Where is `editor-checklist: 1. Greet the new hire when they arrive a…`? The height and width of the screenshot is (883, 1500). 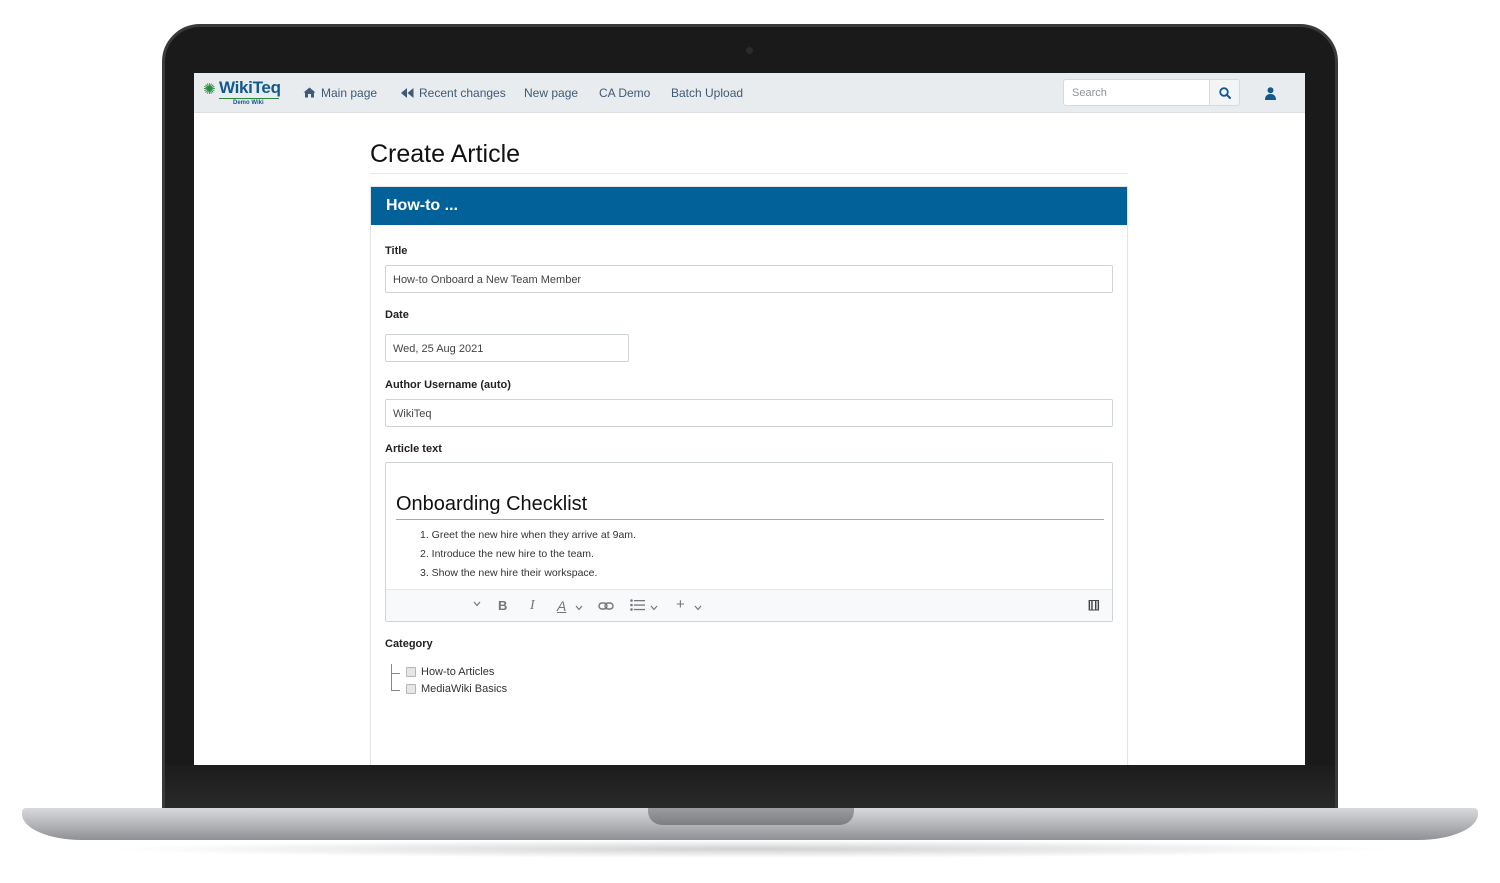
editor-checklist: 1. Greet the new hire when they arrive a… is located at coordinates (528, 556).